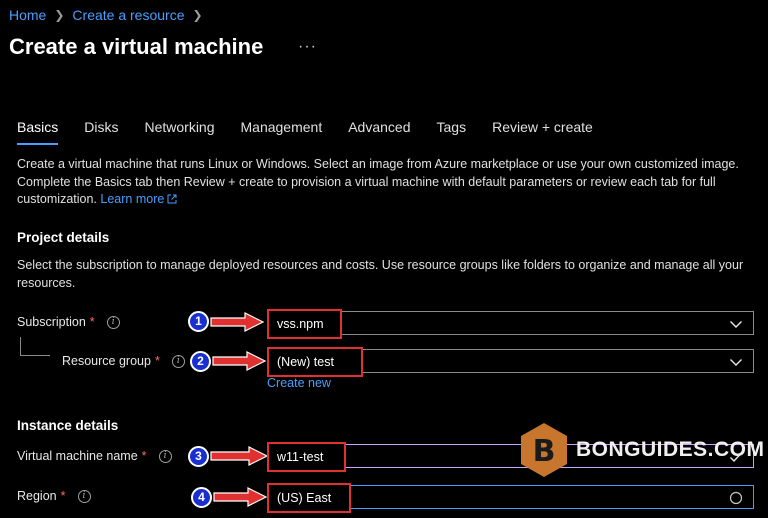 The height and width of the screenshot is (518, 768). Describe the element at coordinates (282, 132) in the screenshot. I see `tab-management: Management` at that location.